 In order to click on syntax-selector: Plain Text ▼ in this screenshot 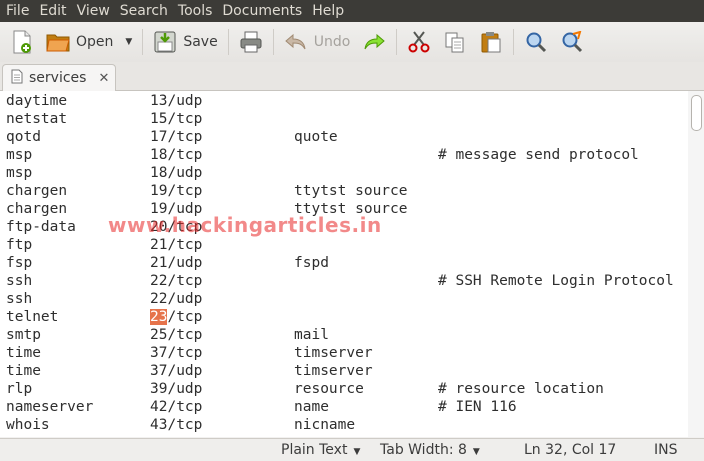, I will do `click(320, 450)`.